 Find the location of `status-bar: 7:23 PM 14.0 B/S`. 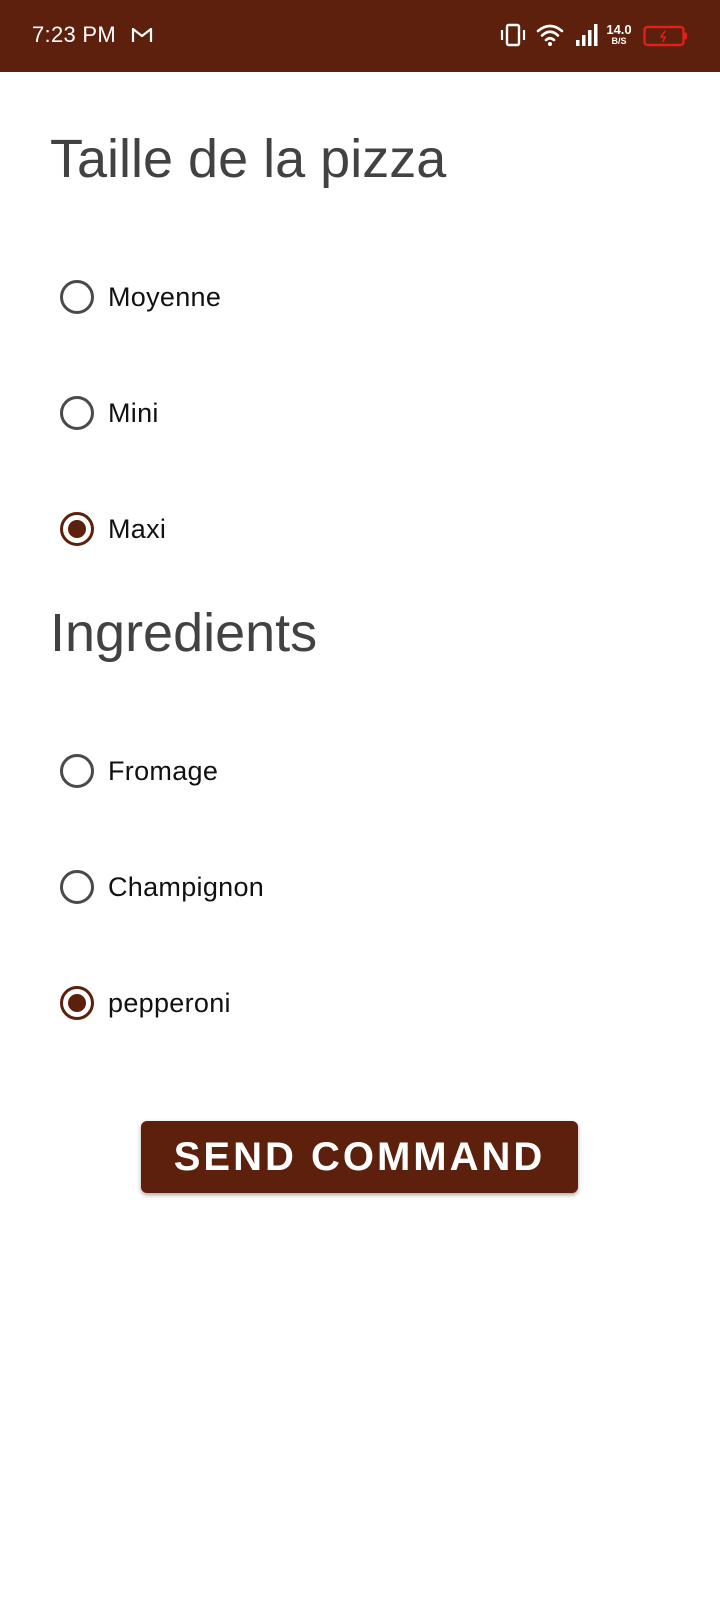

status-bar: 7:23 PM 14.0 B/S is located at coordinates (360, 36).